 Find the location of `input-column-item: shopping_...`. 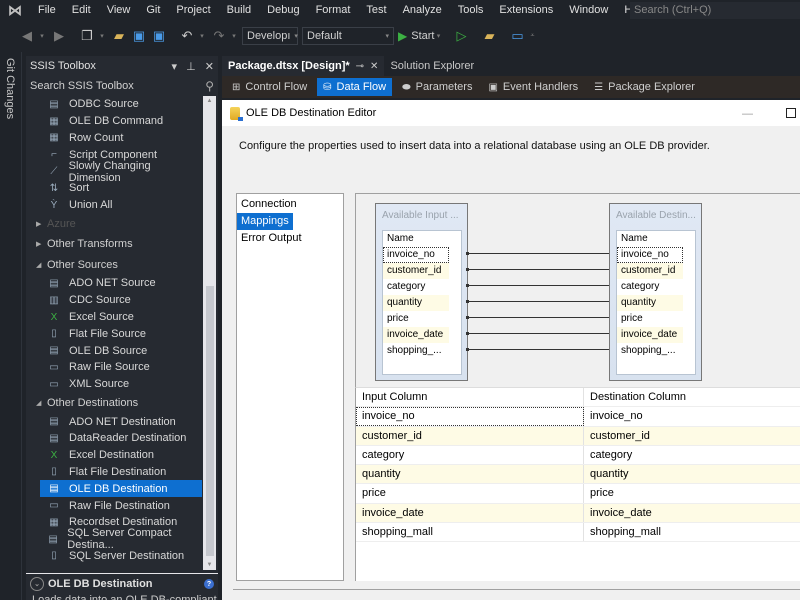

input-column-item: shopping_... is located at coordinates (416, 351).